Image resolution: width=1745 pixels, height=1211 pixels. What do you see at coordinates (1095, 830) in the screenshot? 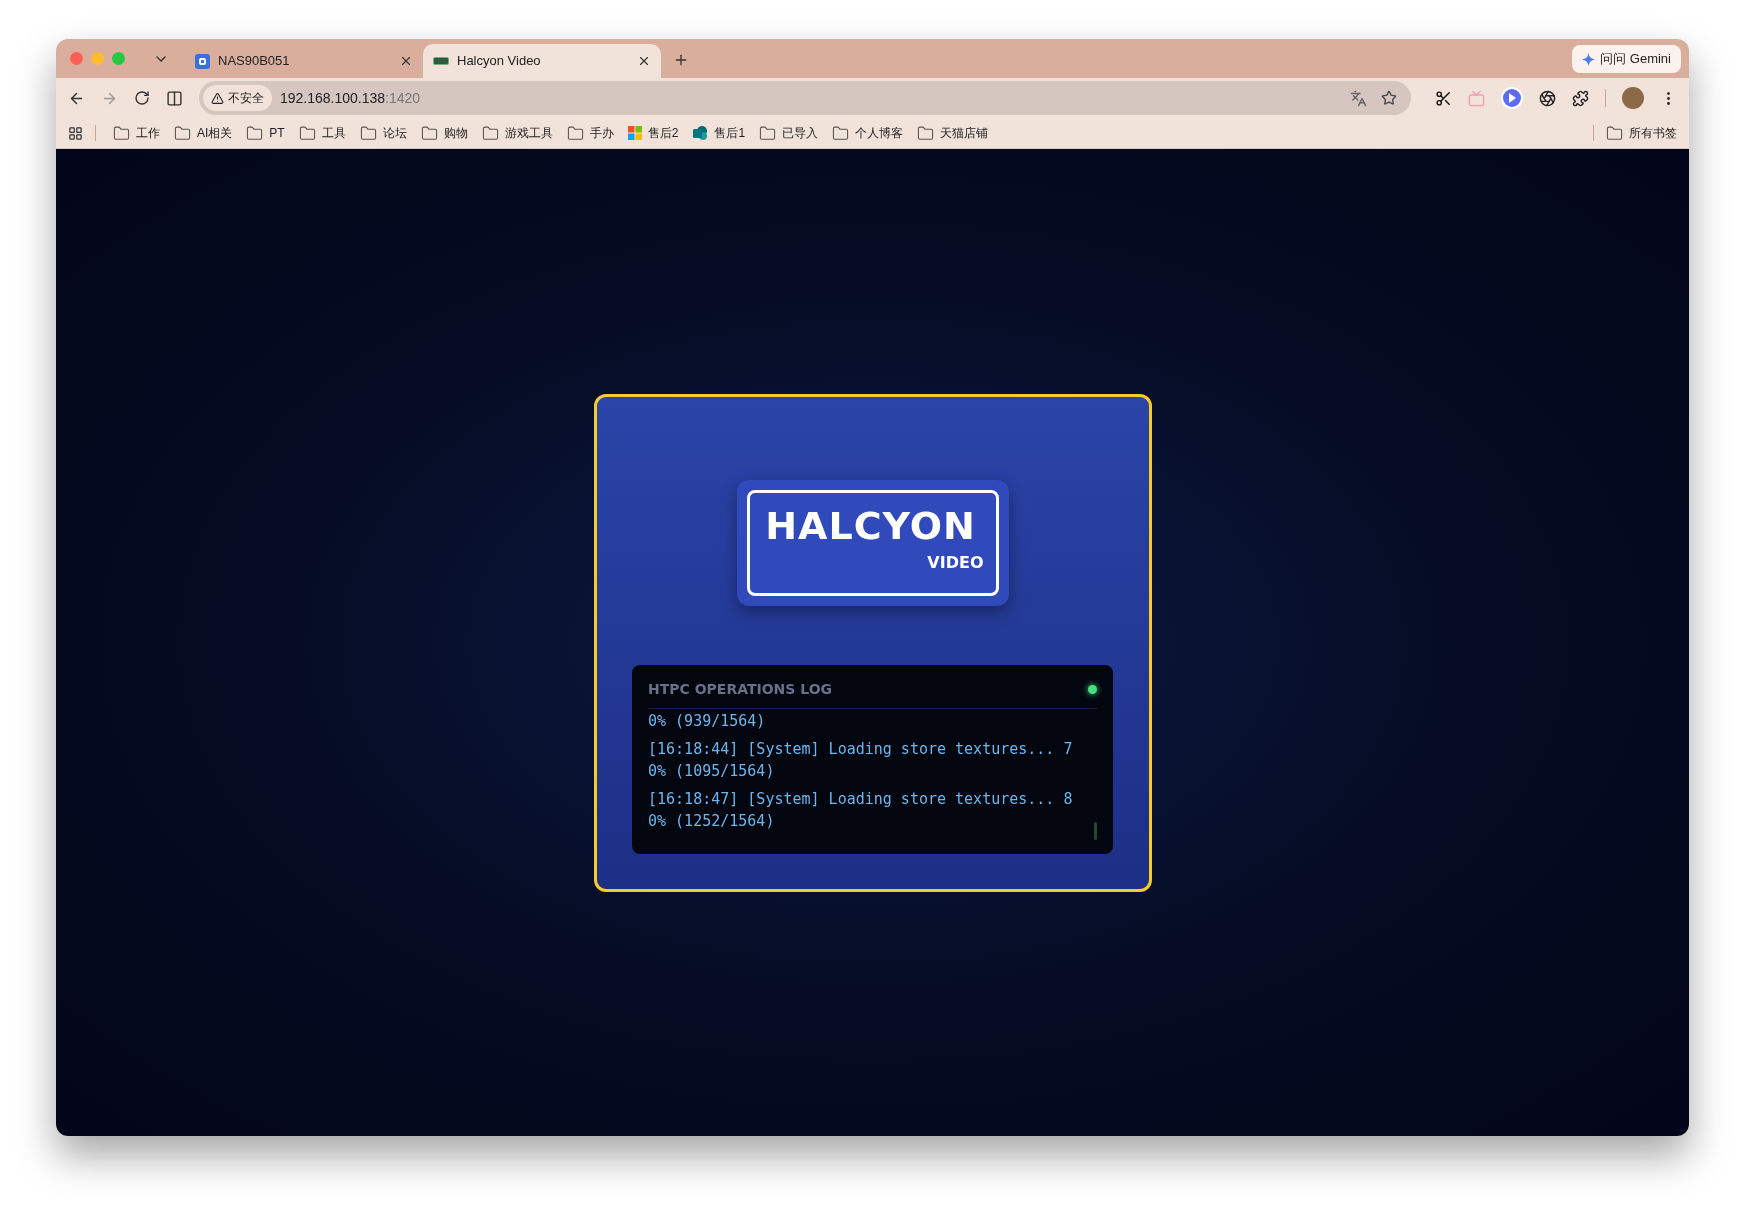
I see `scrollbar-thumb` at bounding box center [1095, 830].